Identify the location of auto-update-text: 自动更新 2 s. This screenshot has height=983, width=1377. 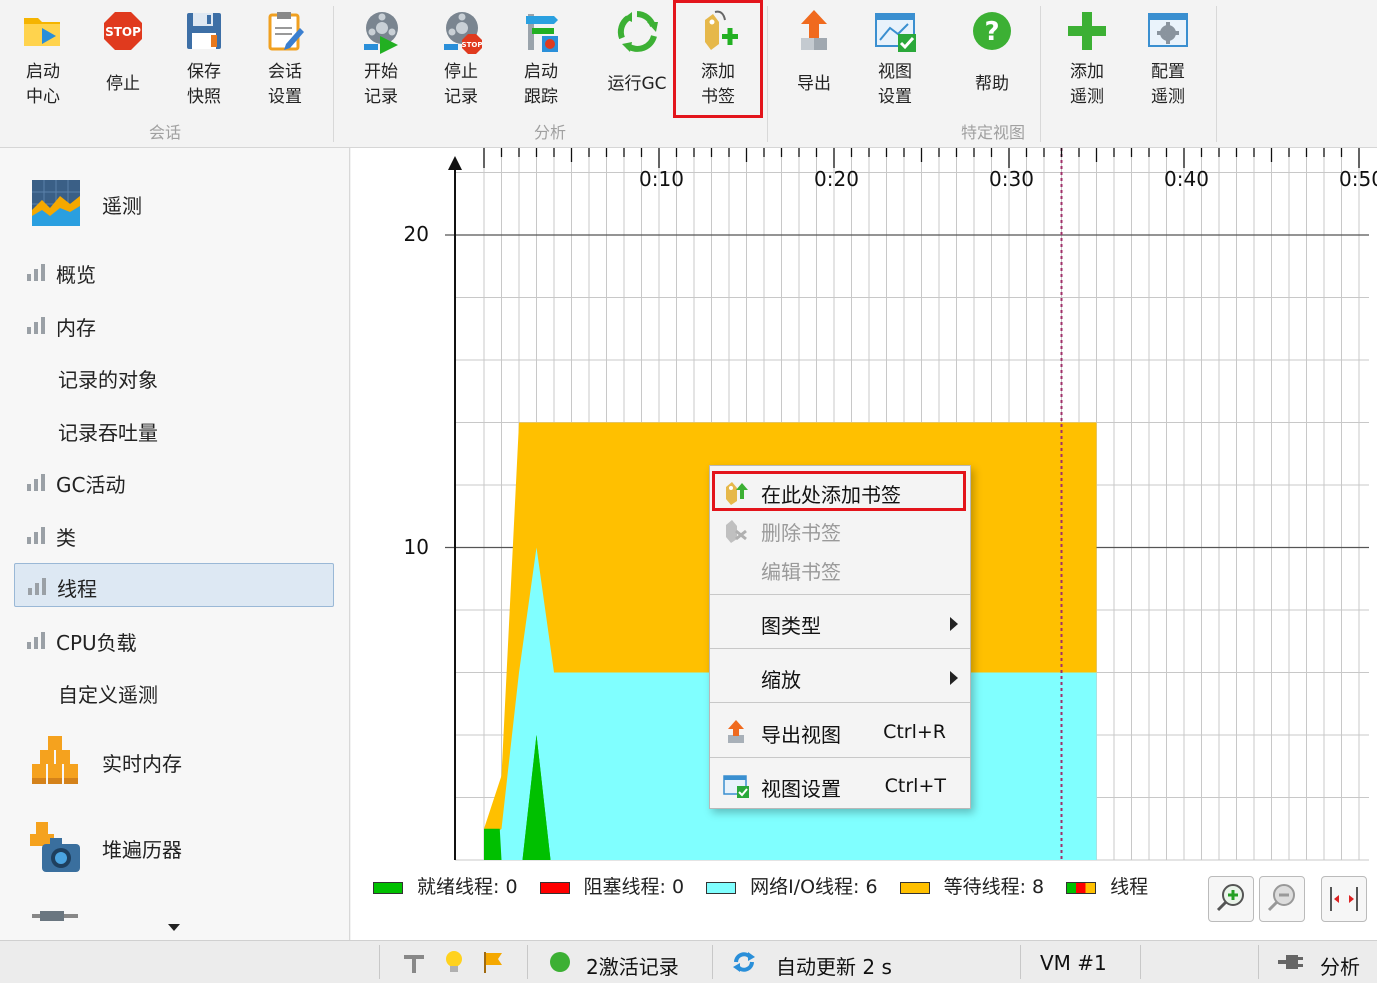
(834, 965).